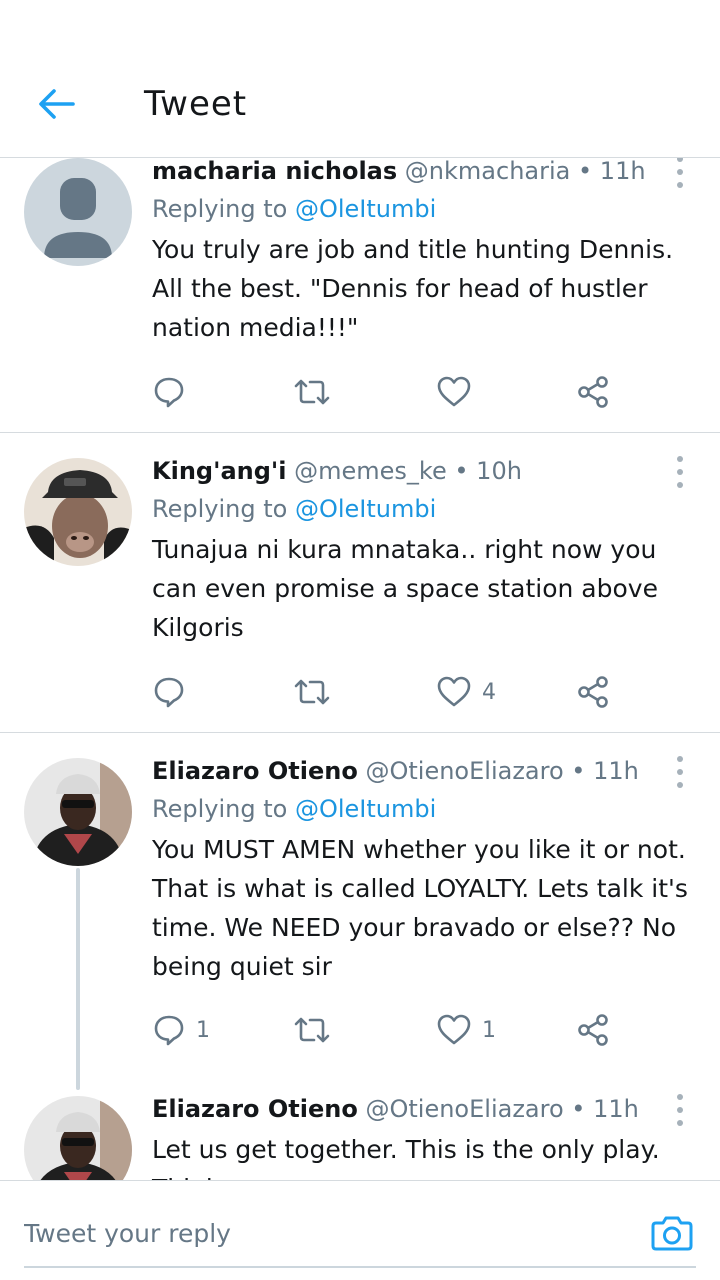 The width and height of the screenshot is (720, 1280). What do you see at coordinates (78, 979) in the screenshot?
I see `thread-connector` at bounding box center [78, 979].